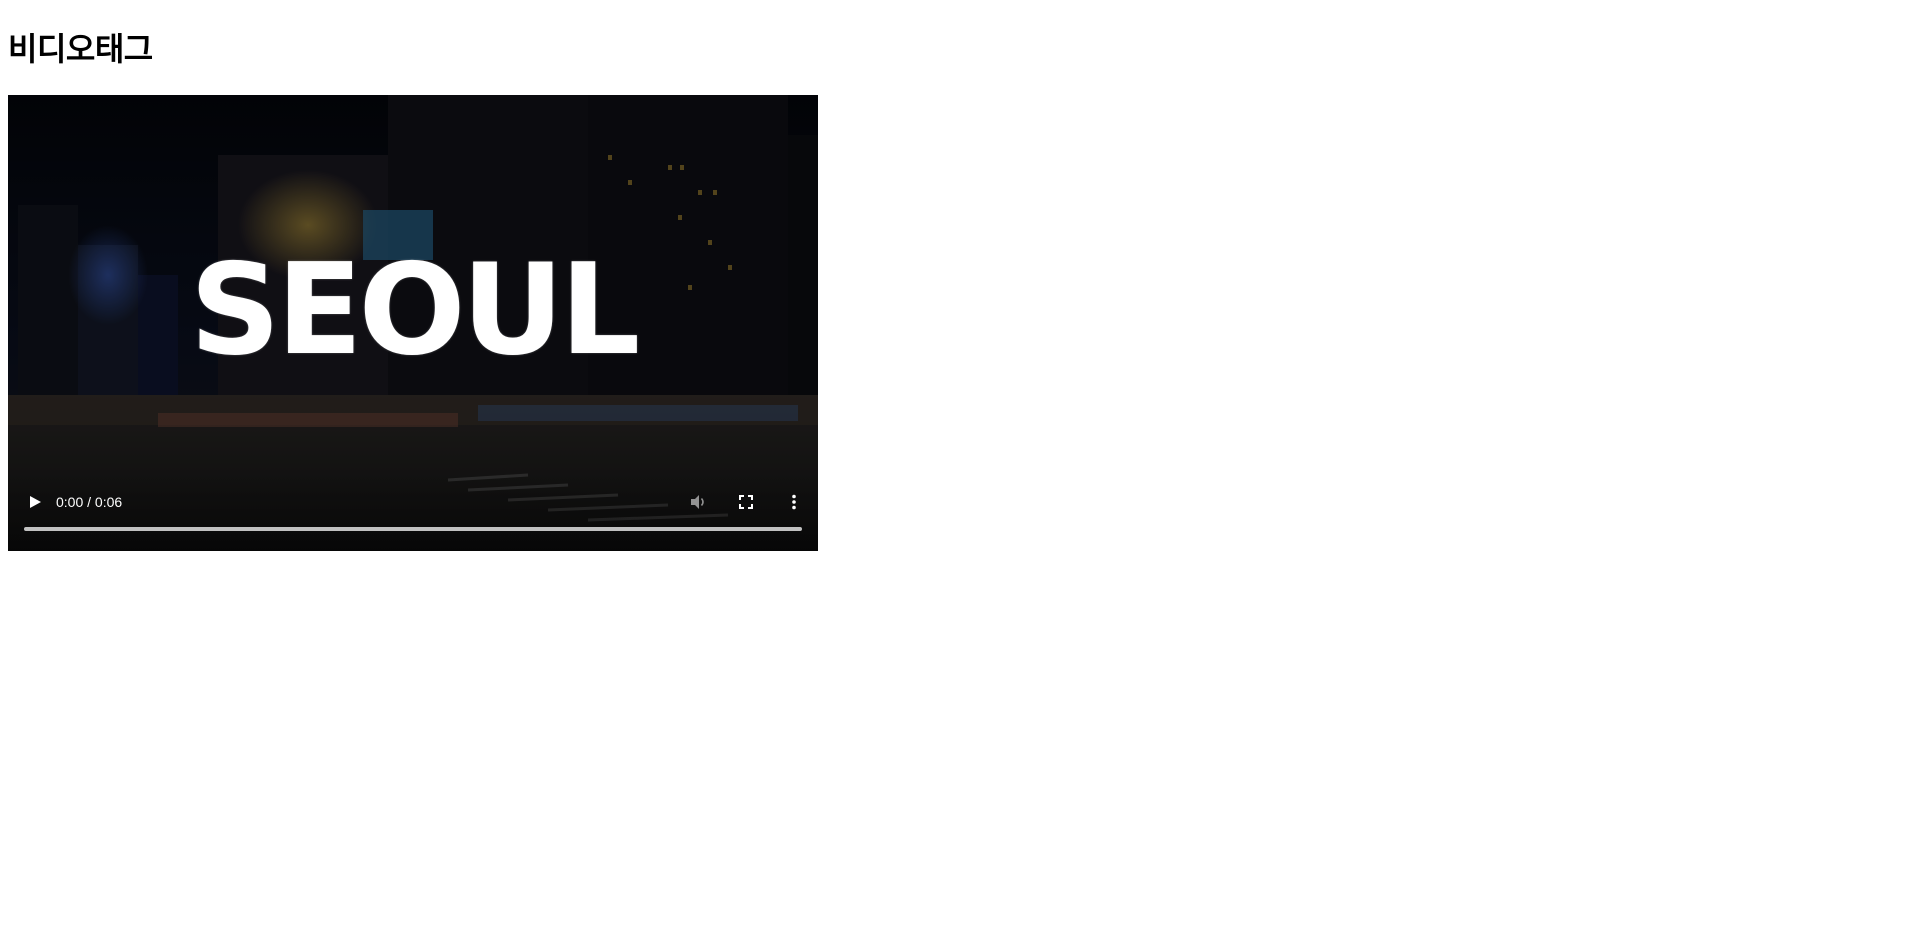  Describe the element at coordinates (89, 502) in the screenshot. I see `time-display: 0:00 / 0:06` at that location.